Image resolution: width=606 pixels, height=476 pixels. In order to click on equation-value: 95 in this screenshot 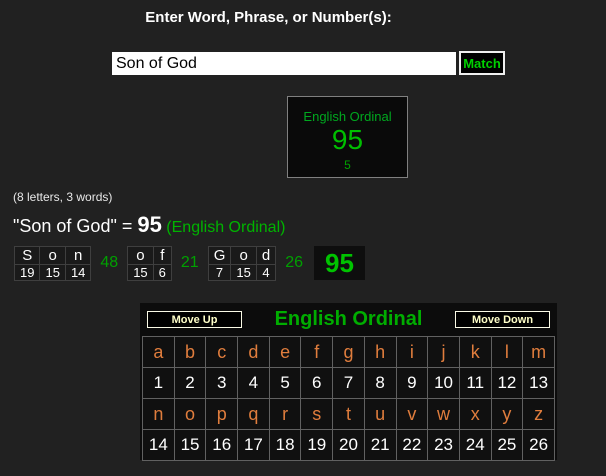, I will do `click(149, 224)`.